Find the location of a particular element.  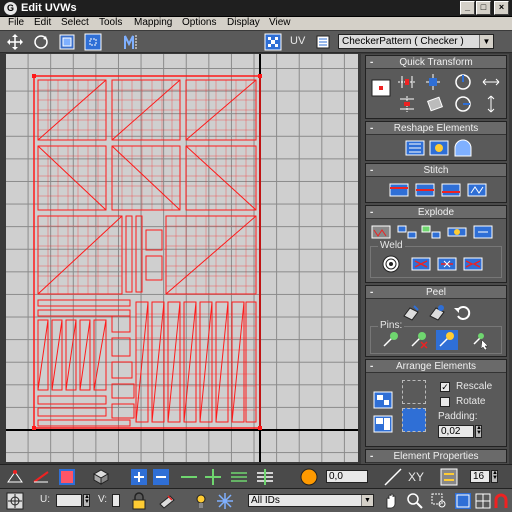

select-element-icon is located at coordinates (101, 477).